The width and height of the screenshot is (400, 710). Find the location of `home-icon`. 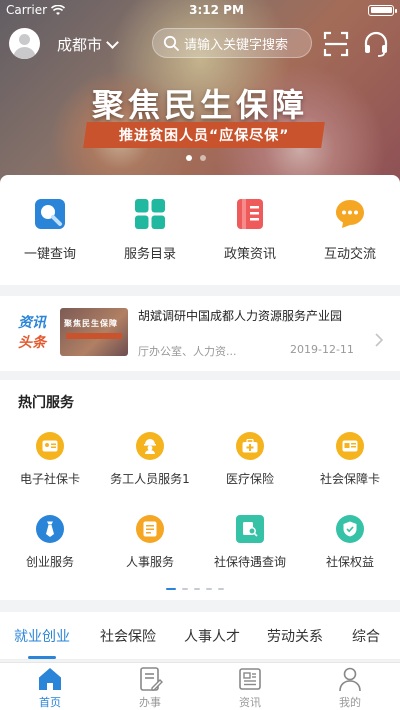

home-icon is located at coordinates (50, 679).